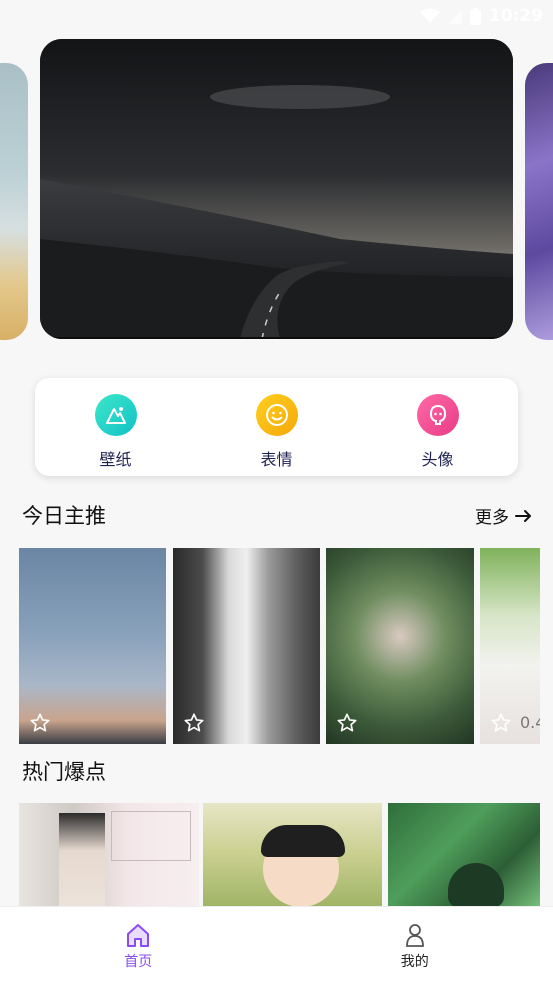 The height and width of the screenshot is (983, 553). Describe the element at coordinates (64, 772) in the screenshot. I see `hot-section-title: 热门爆点` at that location.